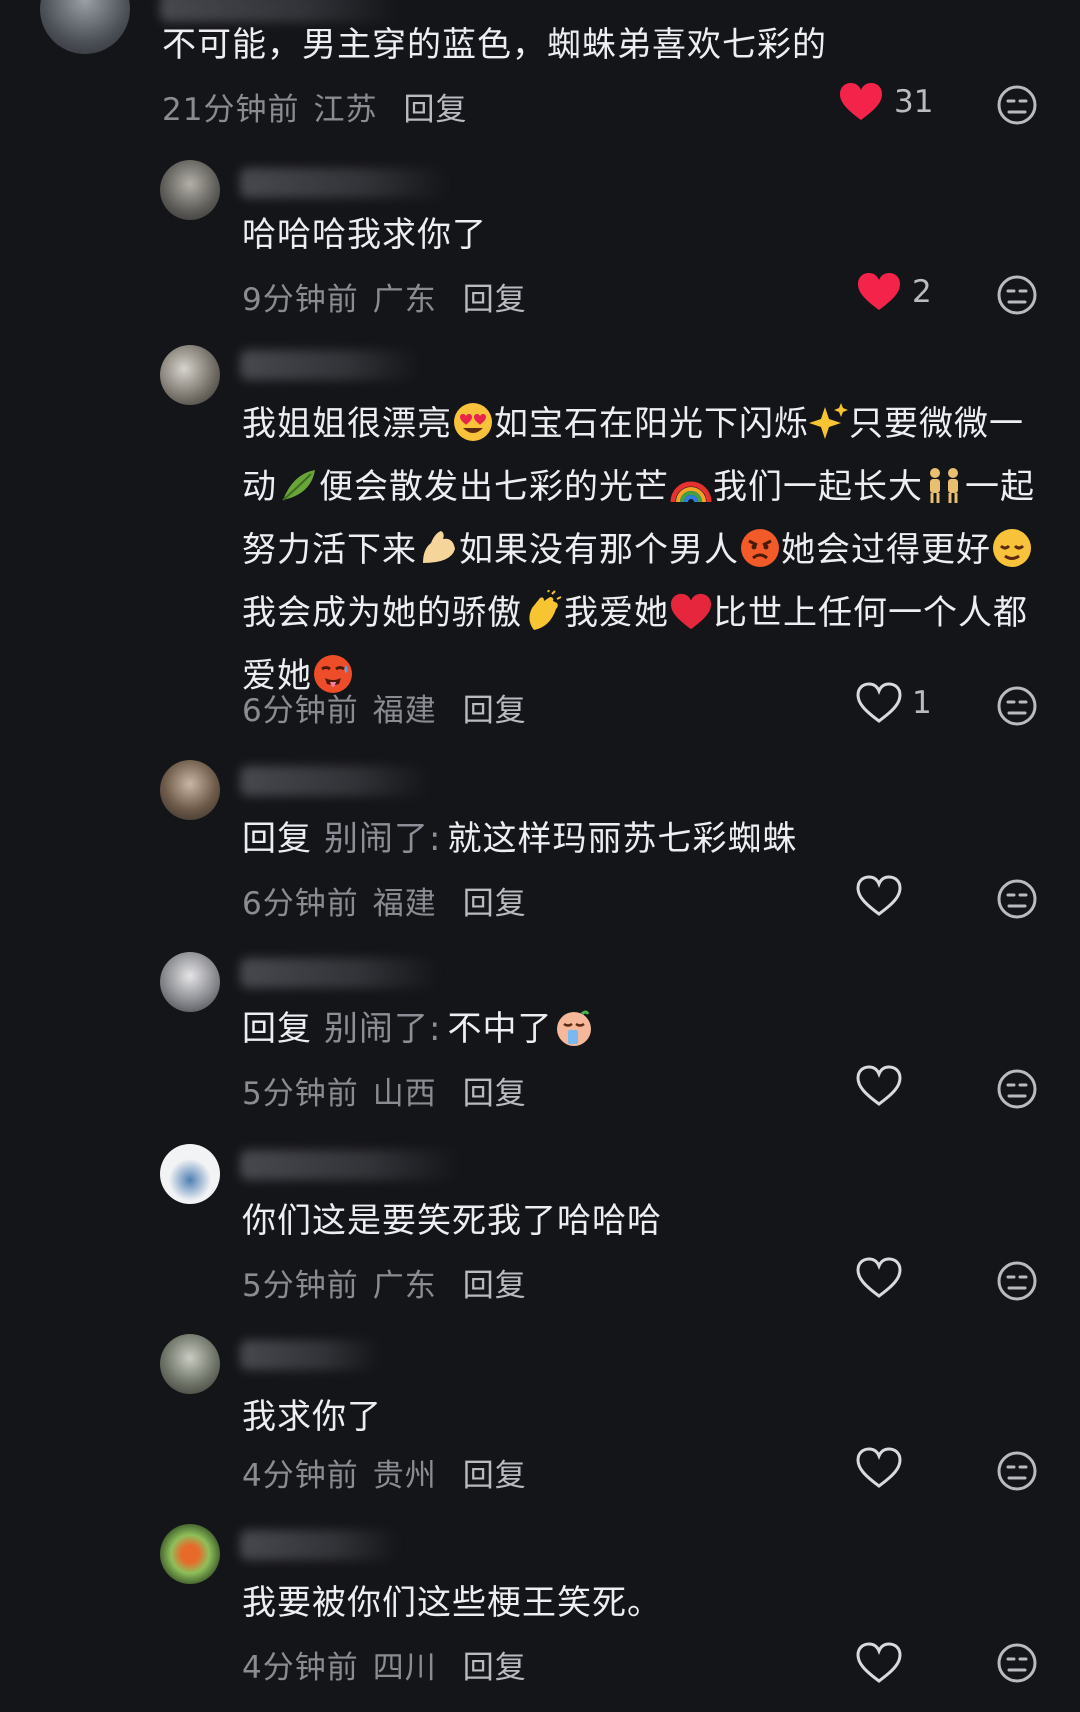 The image size is (1080, 1712). What do you see at coordinates (886, 550) in the screenshot?
I see `text-segment: 她会过得更好` at bounding box center [886, 550].